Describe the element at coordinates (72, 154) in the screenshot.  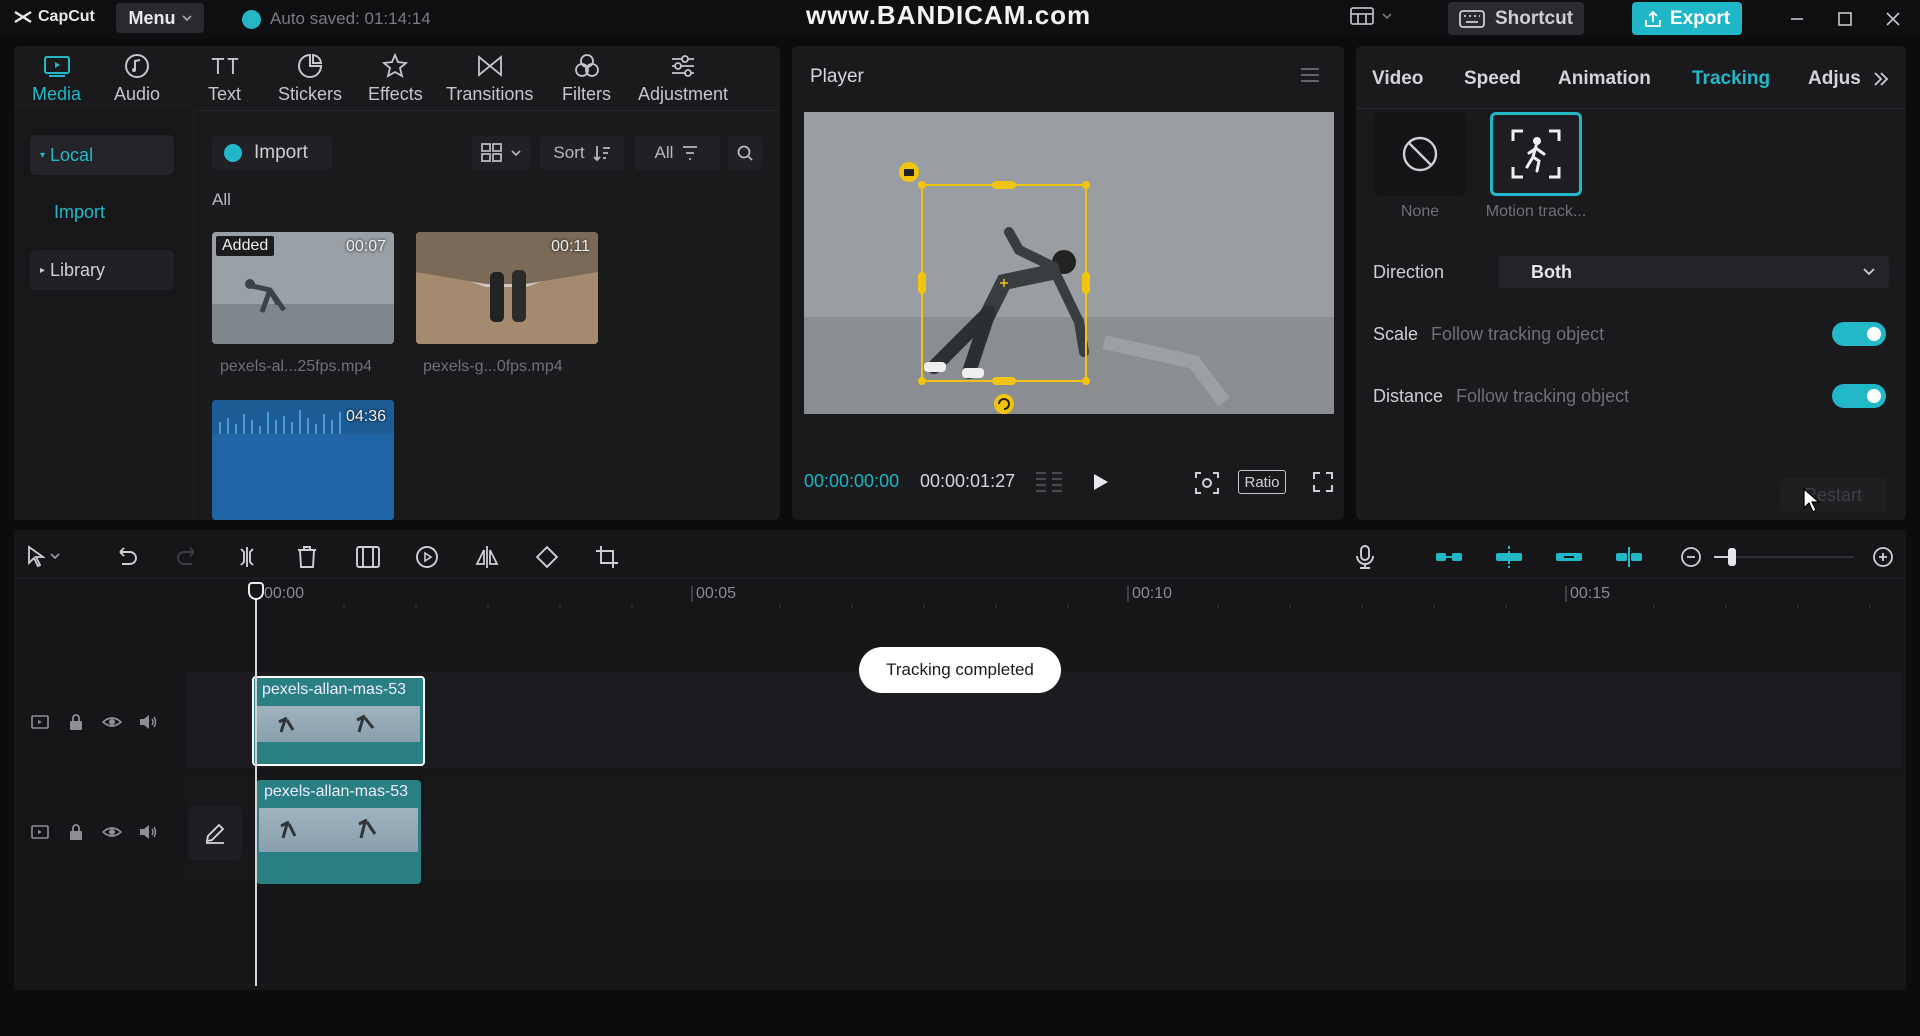
I see `sidebar-item-label: Local` at that location.